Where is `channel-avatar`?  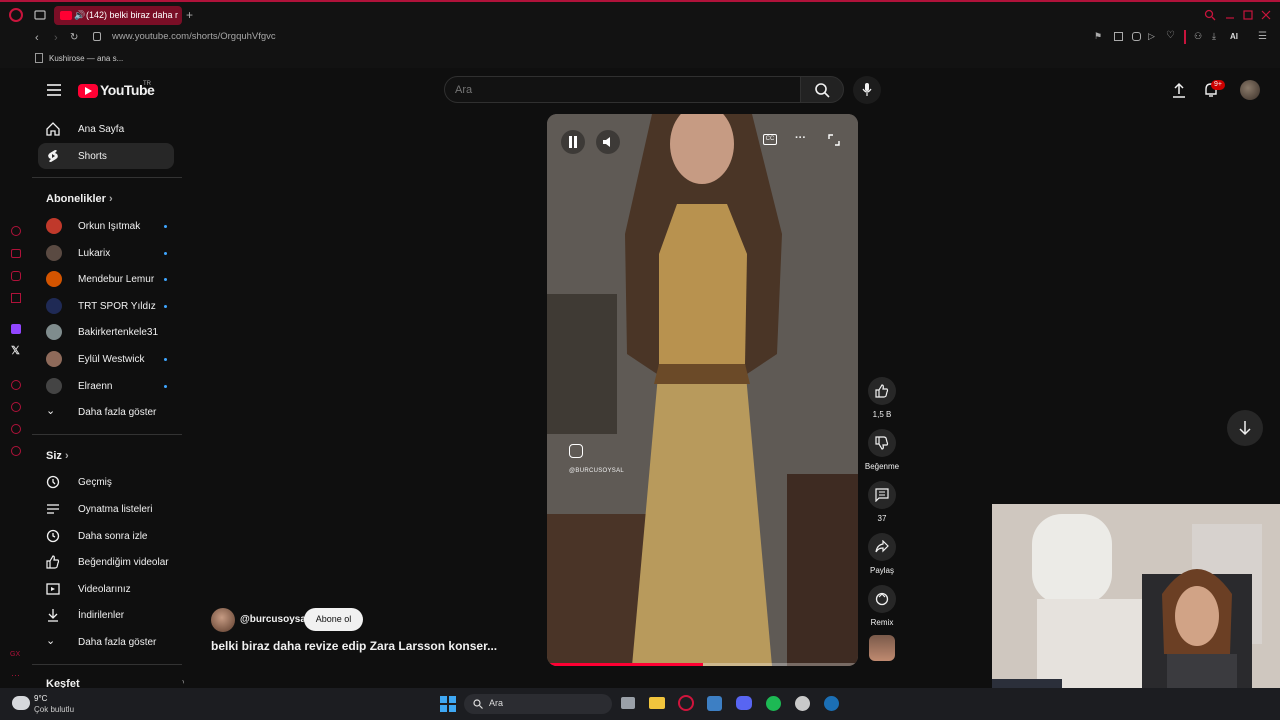 channel-avatar is located at coordinates (223, 620).